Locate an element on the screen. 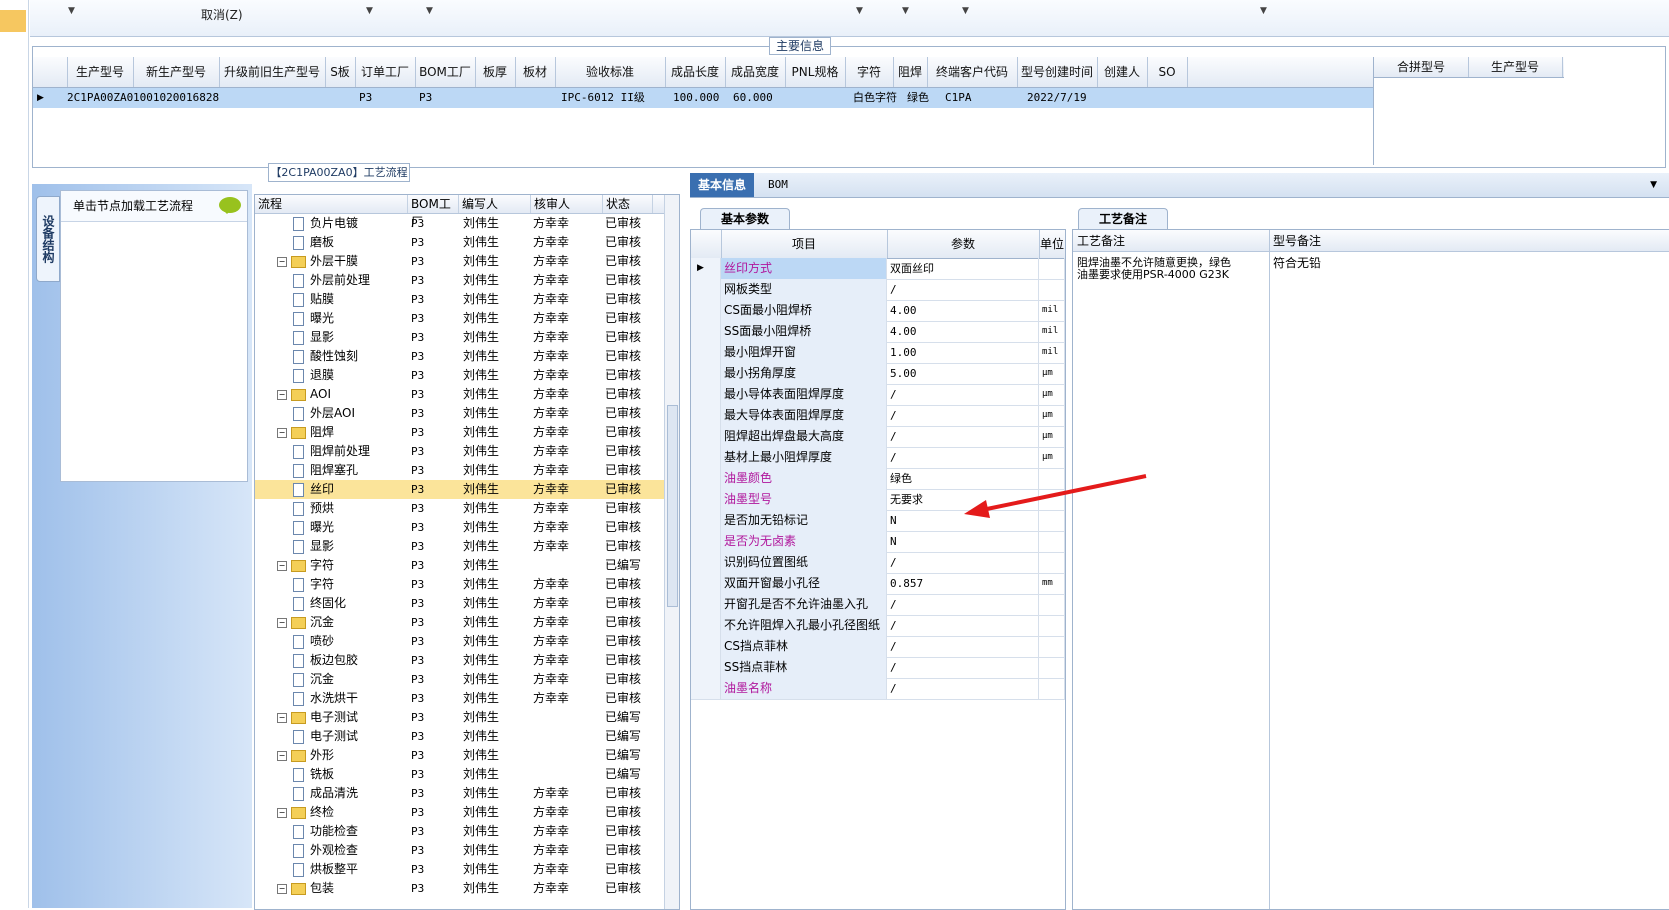 This screenshot has height=910, width=1669. tree-row: − 终检 P3 刘伟生 方幸幸 已审核 is located at coordinates (460, 812).